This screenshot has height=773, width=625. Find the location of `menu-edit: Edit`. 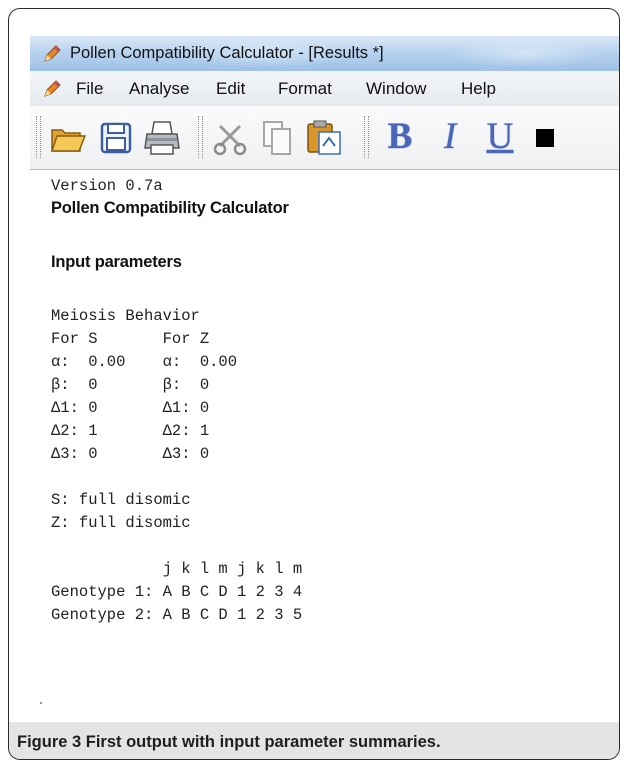

menu-edit: Edit is located at coordinates (230, 89).